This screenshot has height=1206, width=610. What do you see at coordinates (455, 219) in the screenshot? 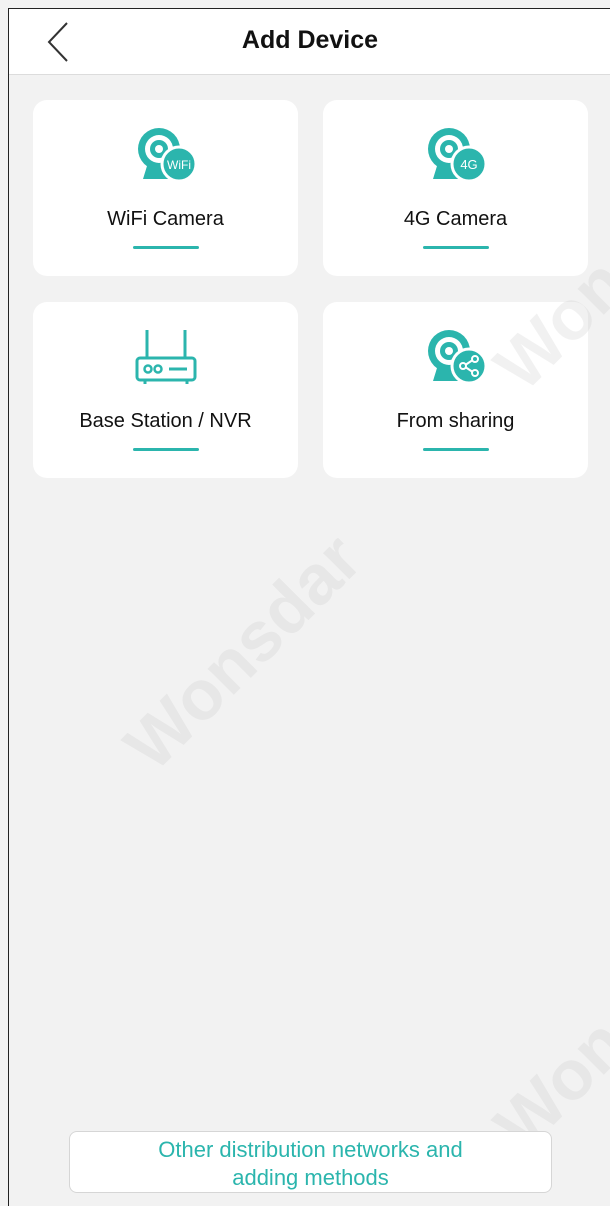
I see `card-label: 4G Camera` at bounding box center [455, 219].